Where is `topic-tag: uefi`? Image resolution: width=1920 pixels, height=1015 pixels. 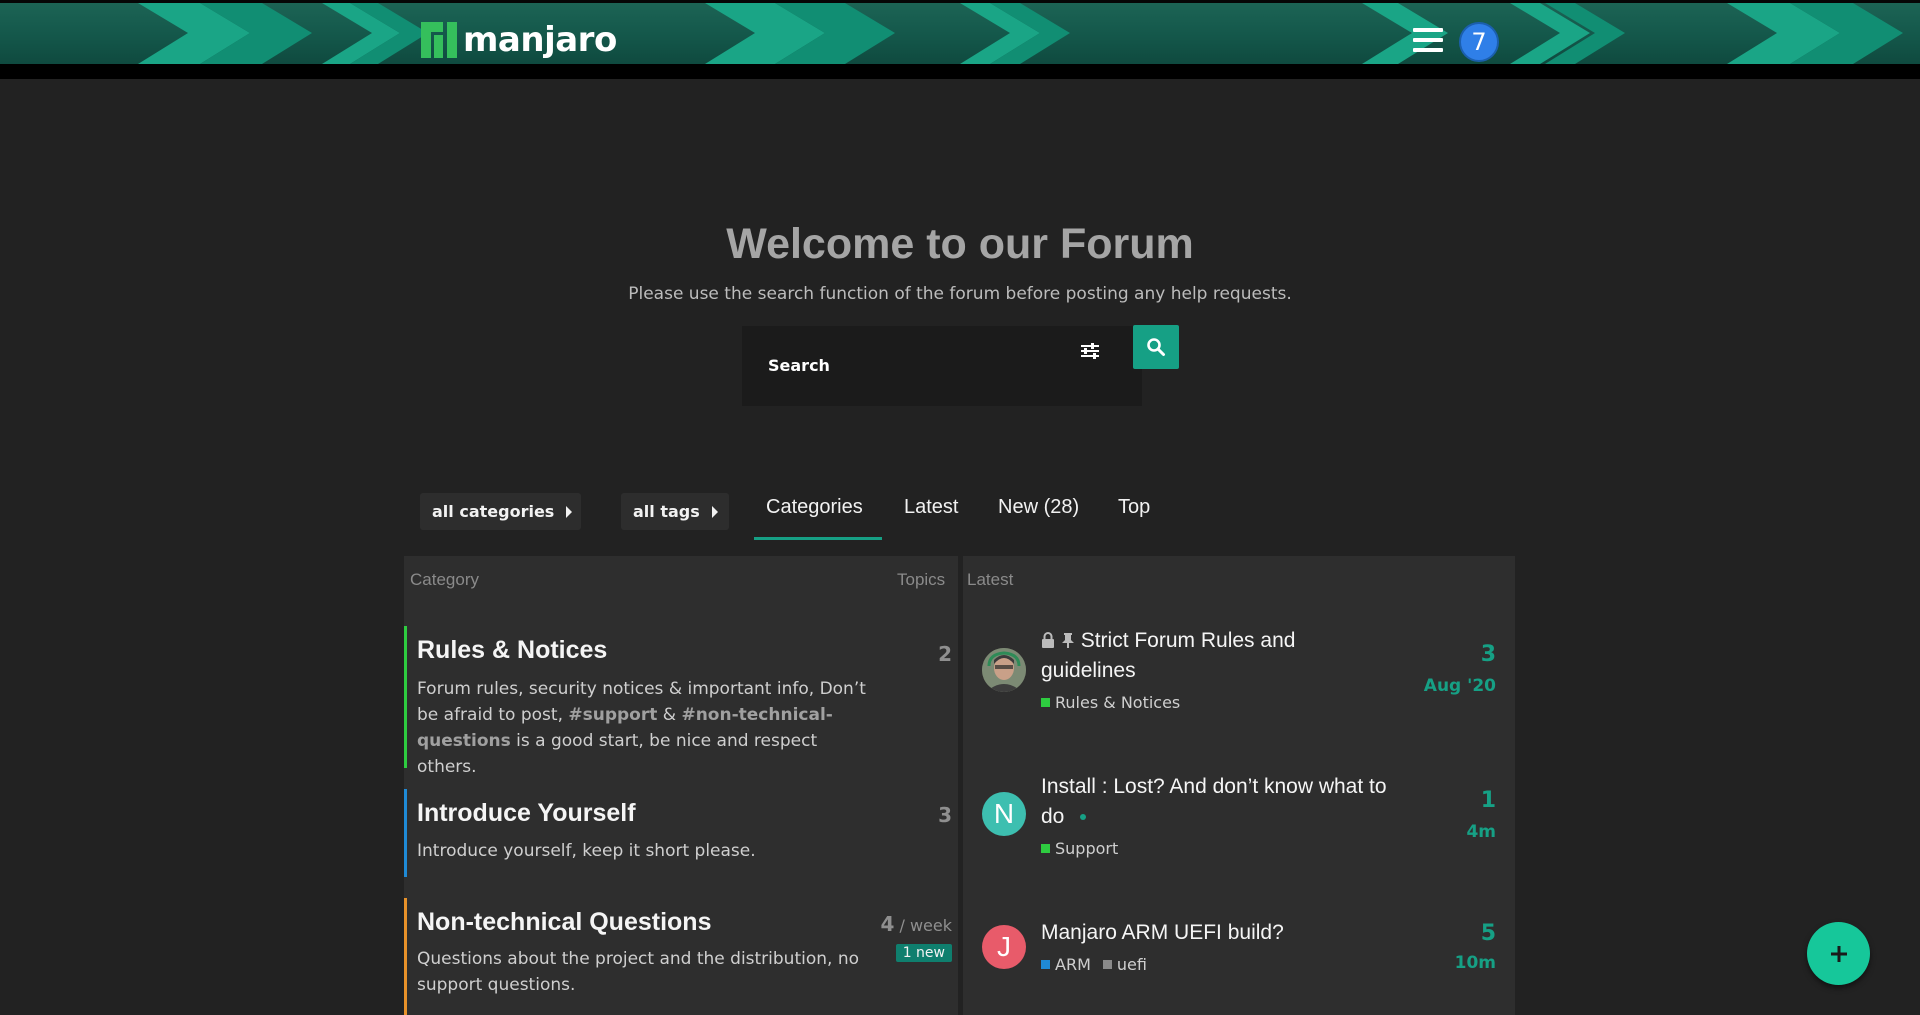
topic-tag: uefi is located at coordinates (1124, 964).